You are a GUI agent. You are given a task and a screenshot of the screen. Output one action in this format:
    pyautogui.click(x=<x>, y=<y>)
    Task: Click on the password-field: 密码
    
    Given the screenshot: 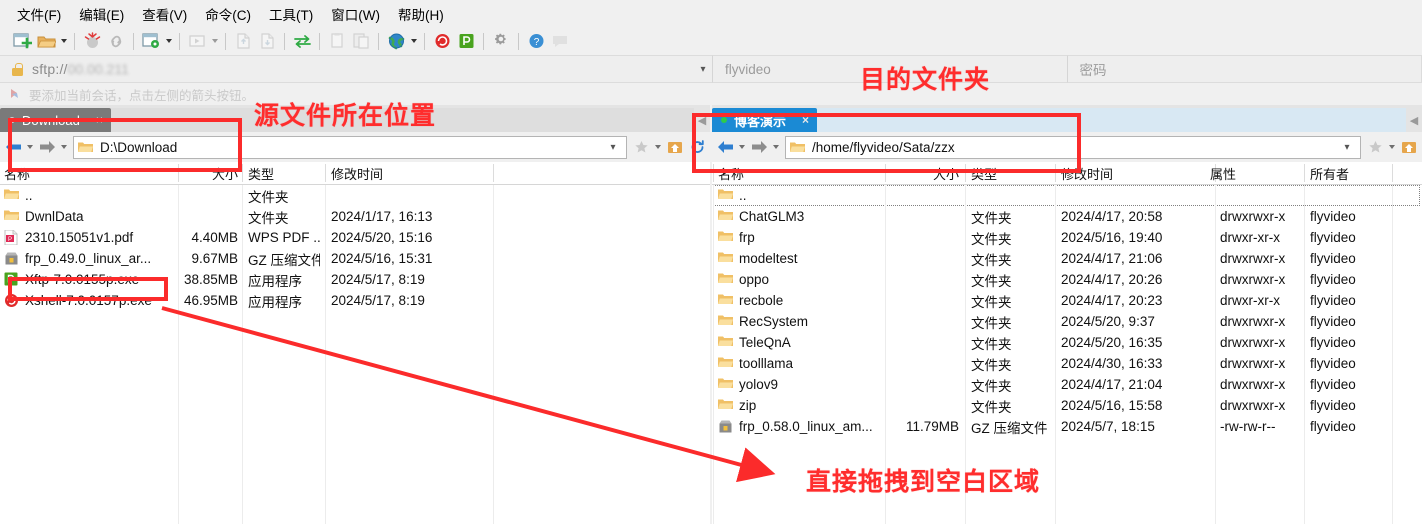 What is the action you would take?
    pyautogui.click(x=1244, y=69)
    